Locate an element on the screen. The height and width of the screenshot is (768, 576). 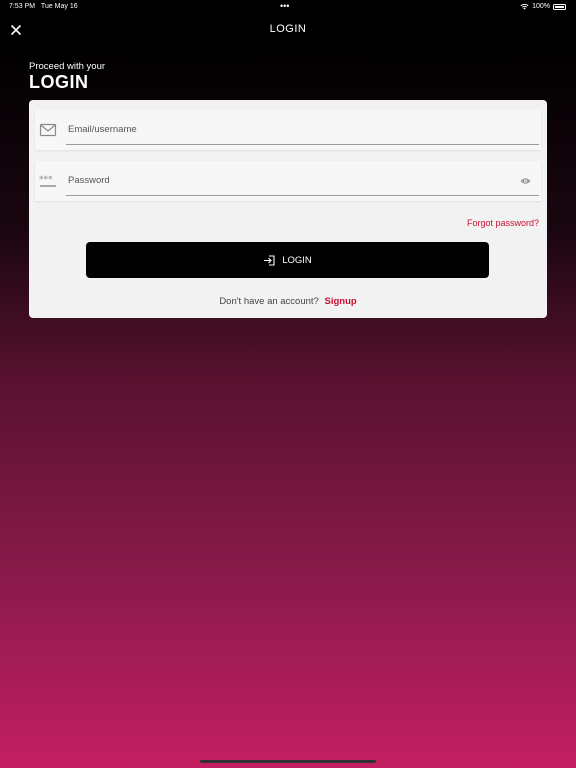
email-field is located at coordinates (288, 130).